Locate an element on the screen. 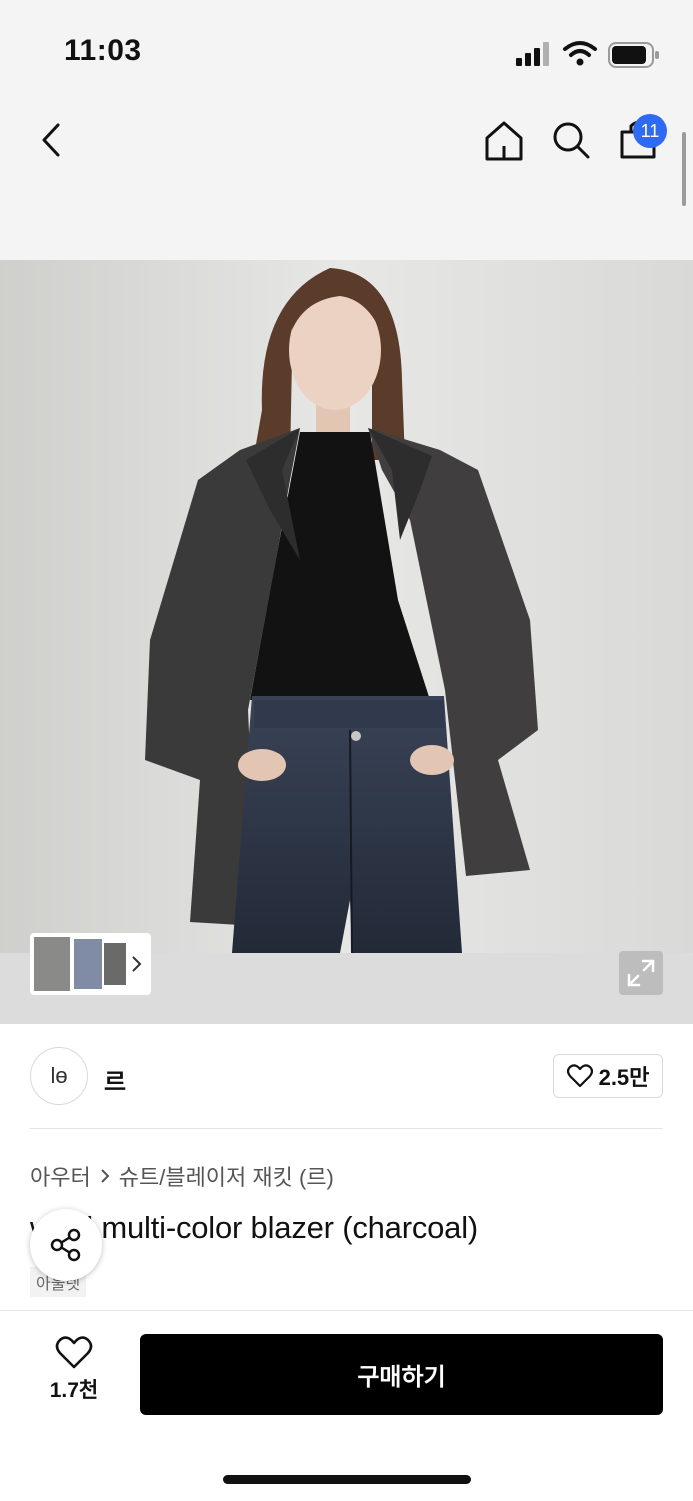  share-button is located at coordinates (66, 1245).